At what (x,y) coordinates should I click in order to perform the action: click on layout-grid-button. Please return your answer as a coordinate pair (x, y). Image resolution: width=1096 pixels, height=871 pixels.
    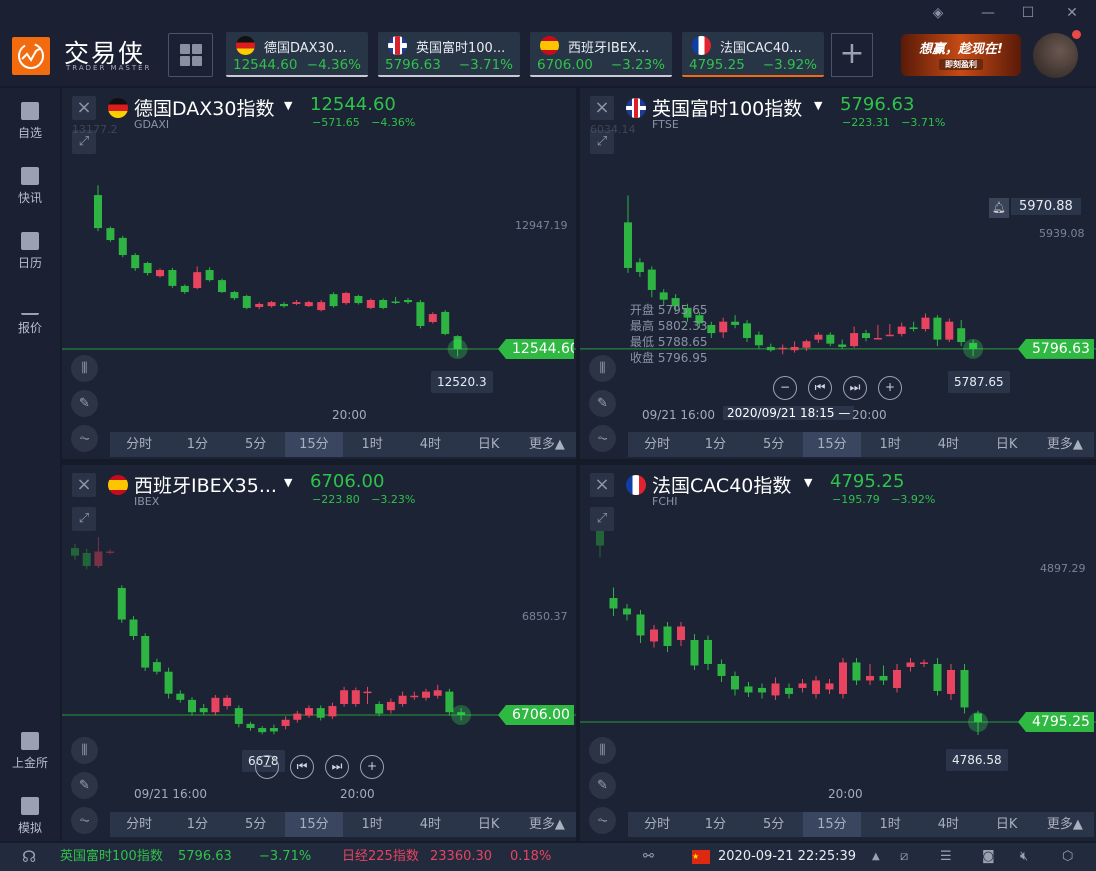
    Looking at the image, I should click on (190, 55).